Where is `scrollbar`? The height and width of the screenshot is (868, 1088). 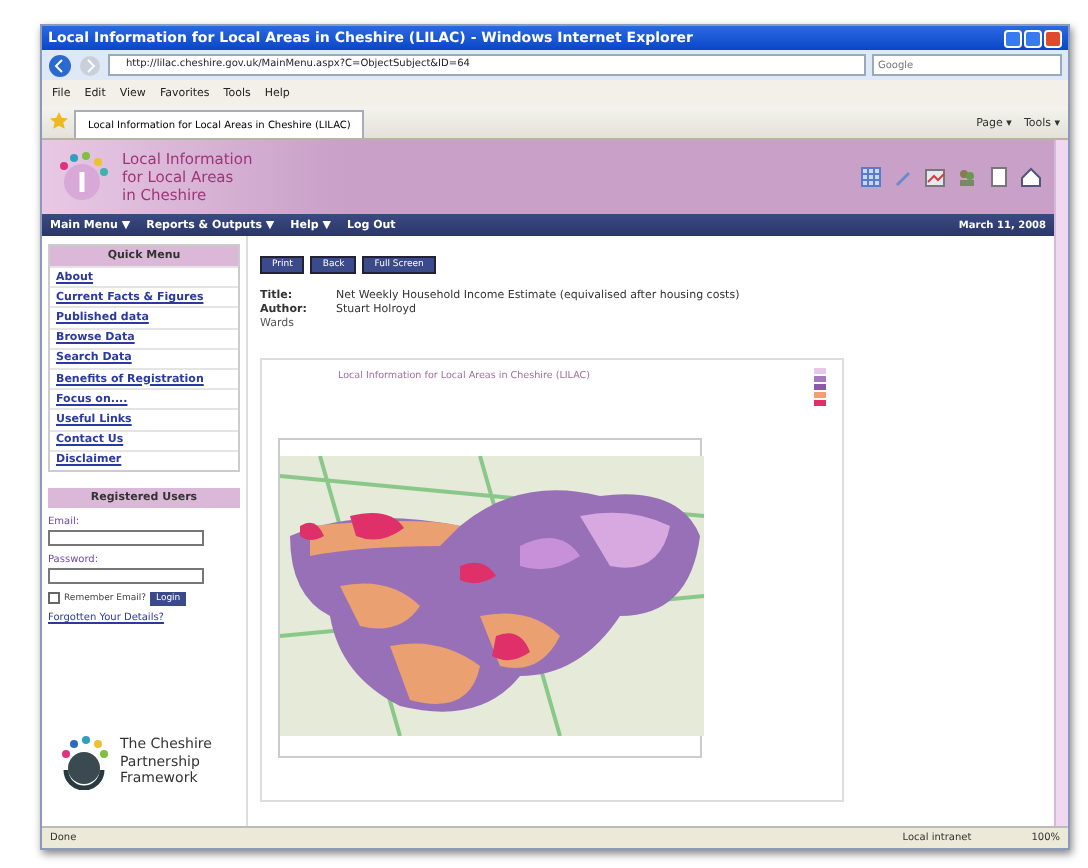 scrollbar is located at coordinates (1061, 483).